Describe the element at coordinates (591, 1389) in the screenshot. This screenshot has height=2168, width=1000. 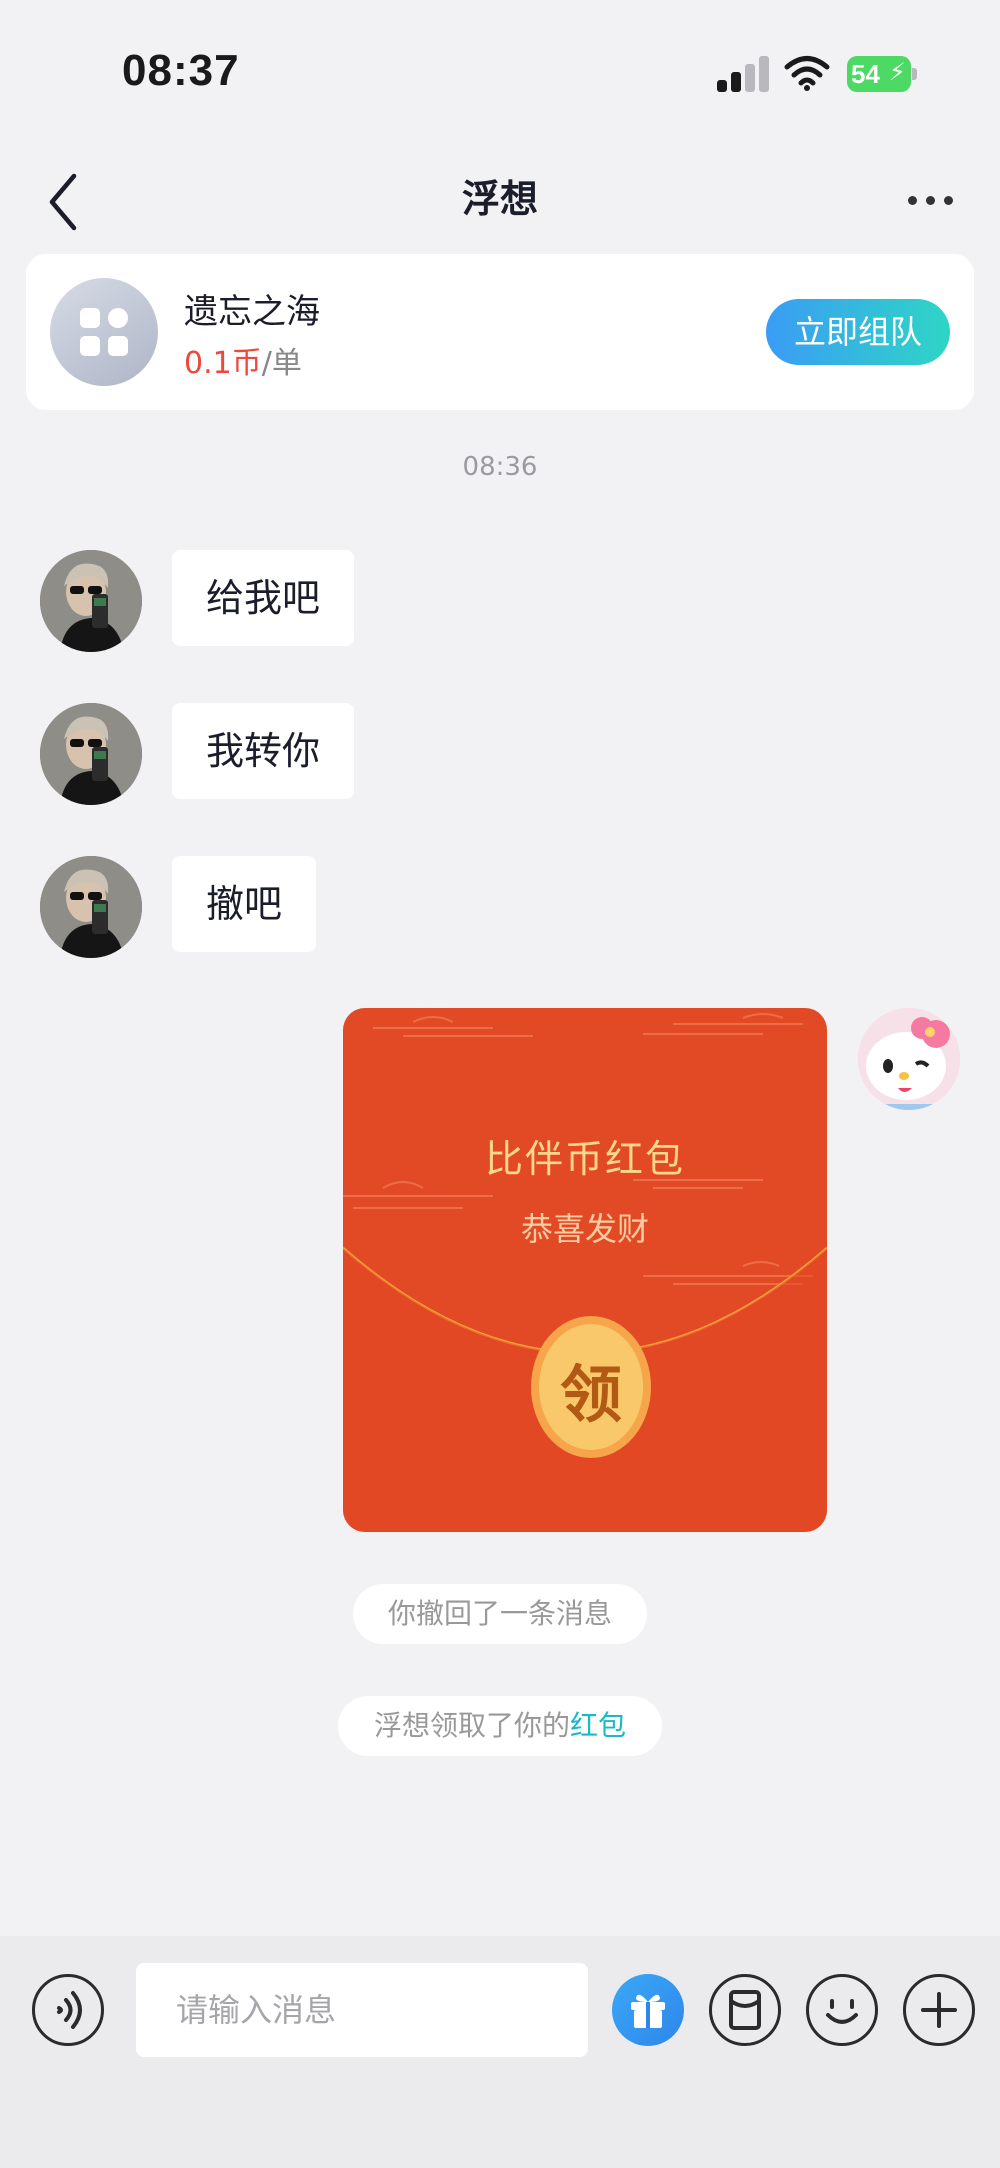
I see `claim-button: 领` at that location.